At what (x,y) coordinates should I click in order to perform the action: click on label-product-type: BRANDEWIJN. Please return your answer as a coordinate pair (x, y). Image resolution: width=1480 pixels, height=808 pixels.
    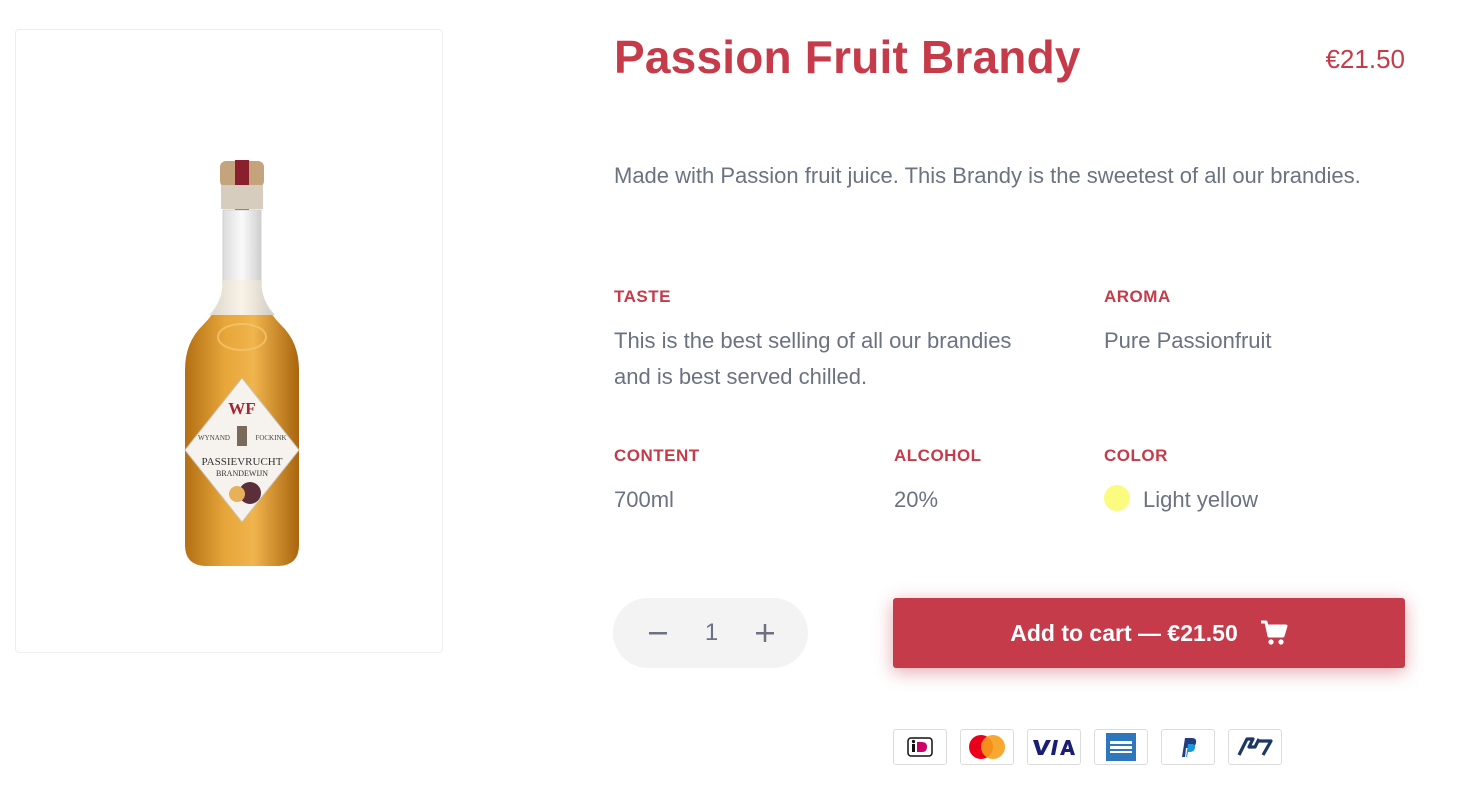
    Looking at the image, I should click on (242, 473).